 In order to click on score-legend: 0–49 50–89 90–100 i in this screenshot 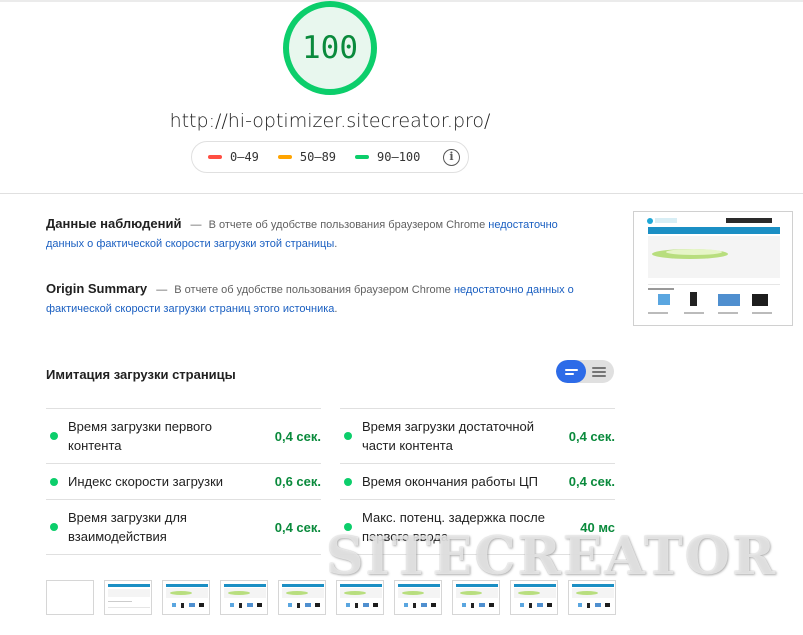, I will do `click(330, 157)`.